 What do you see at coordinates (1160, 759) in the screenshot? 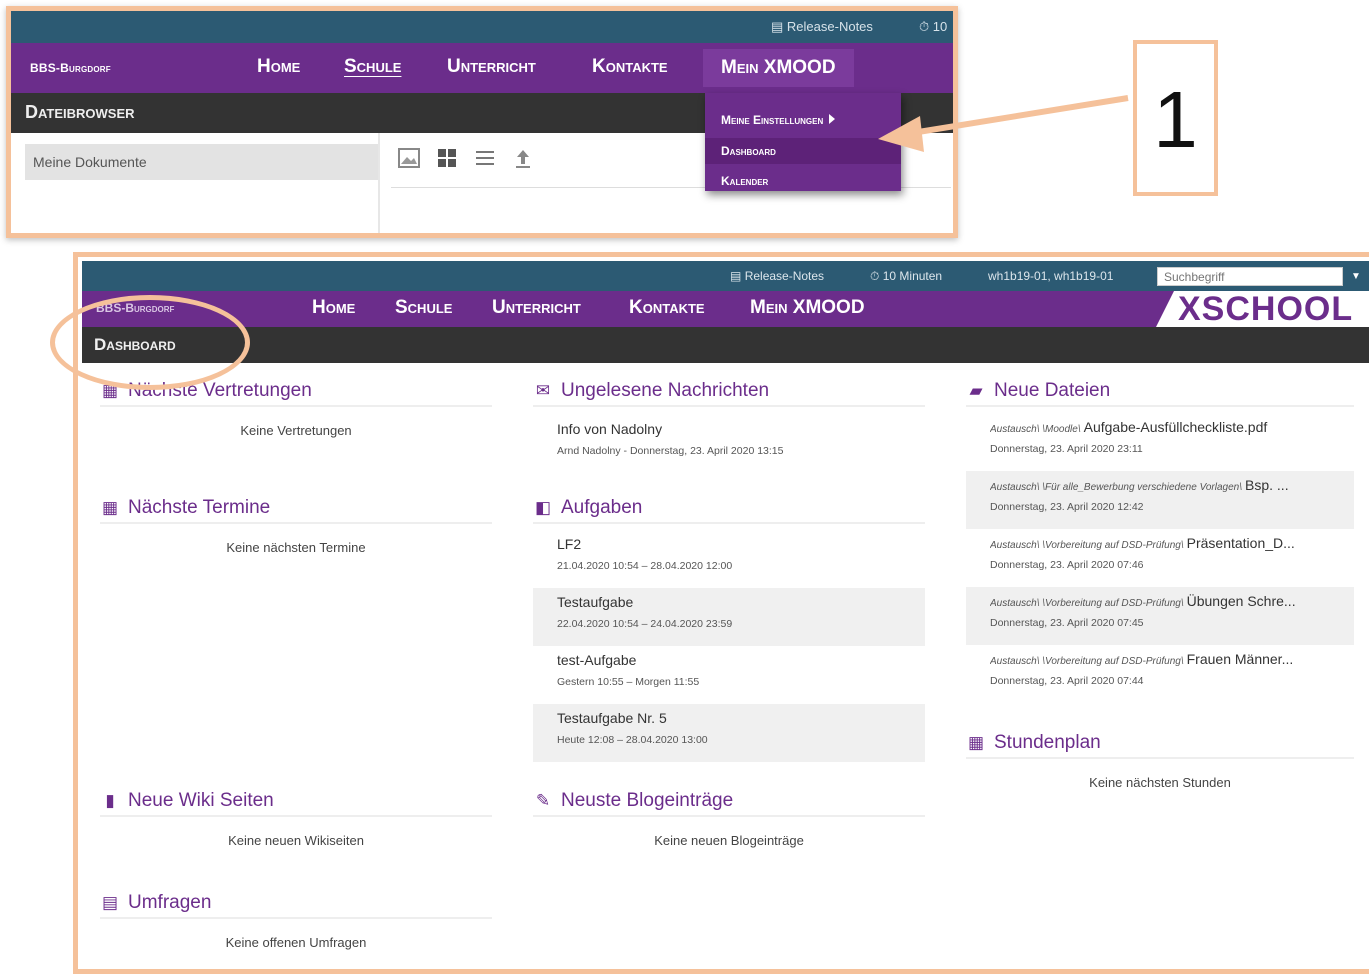
I see `panel-stundenplan: ▦ Stundenplan Keine nächsten Stunden` at bounding box center [1160, 759].